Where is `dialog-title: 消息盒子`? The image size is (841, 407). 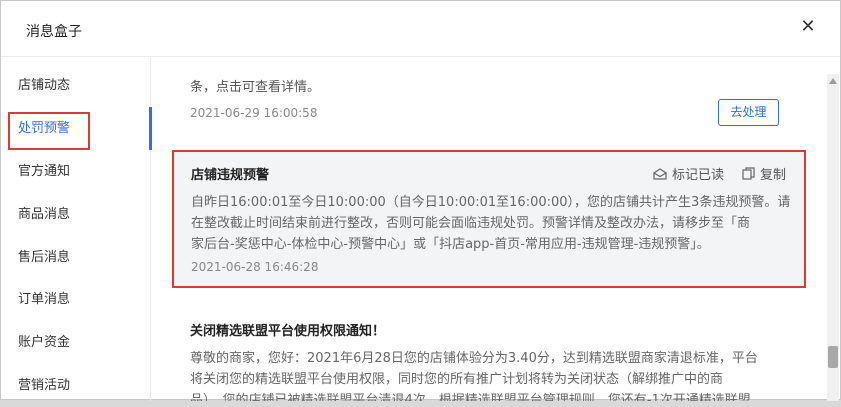
dialog-title: 消息盒子 is located at coordinates (54, 32).